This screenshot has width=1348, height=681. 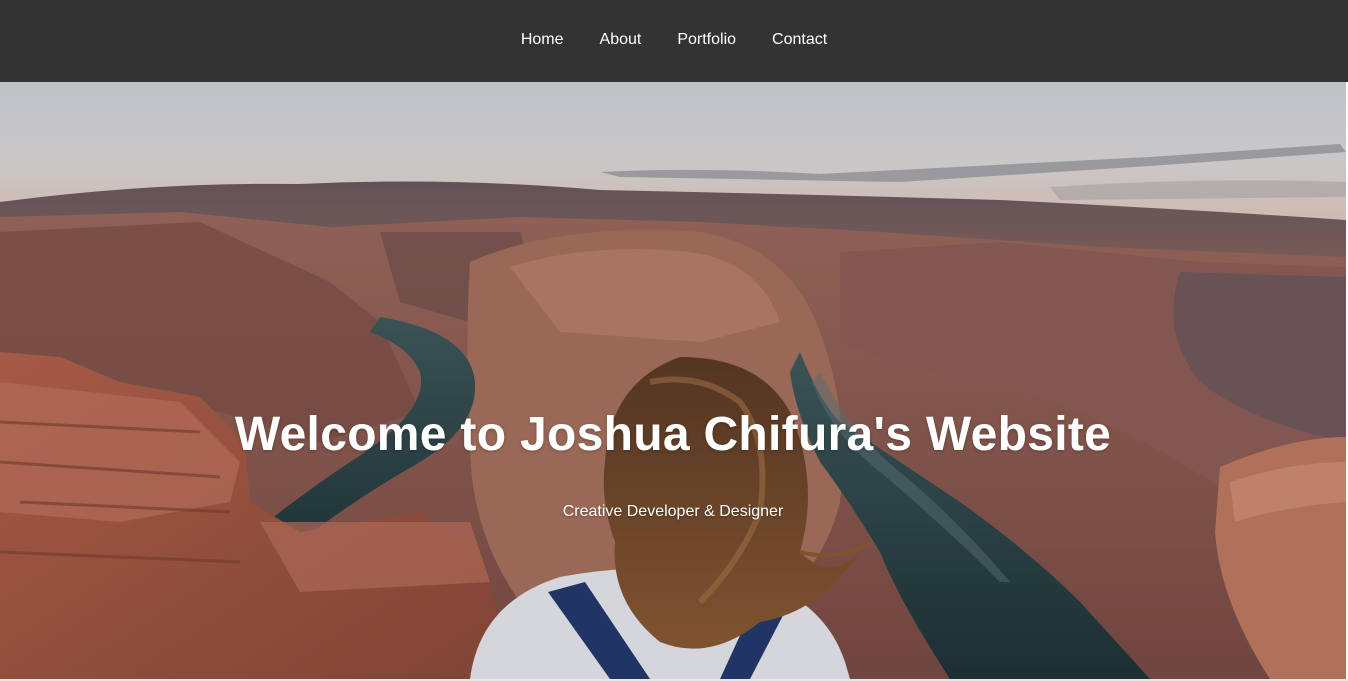 What do you see at coordinates (673, 511) in the screenshot?
I see `hero-subtitle: Creative Developer & Designer` at bounding box center [673, 511].